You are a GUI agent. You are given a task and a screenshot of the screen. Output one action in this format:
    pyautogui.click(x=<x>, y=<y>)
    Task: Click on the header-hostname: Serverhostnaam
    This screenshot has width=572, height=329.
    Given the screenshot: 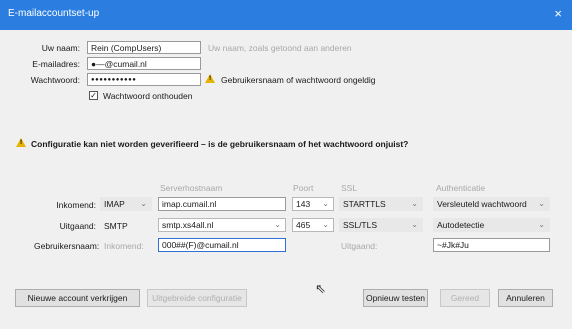 What is the action you would take?
    pyautogui.click(x=191, y=188)
    